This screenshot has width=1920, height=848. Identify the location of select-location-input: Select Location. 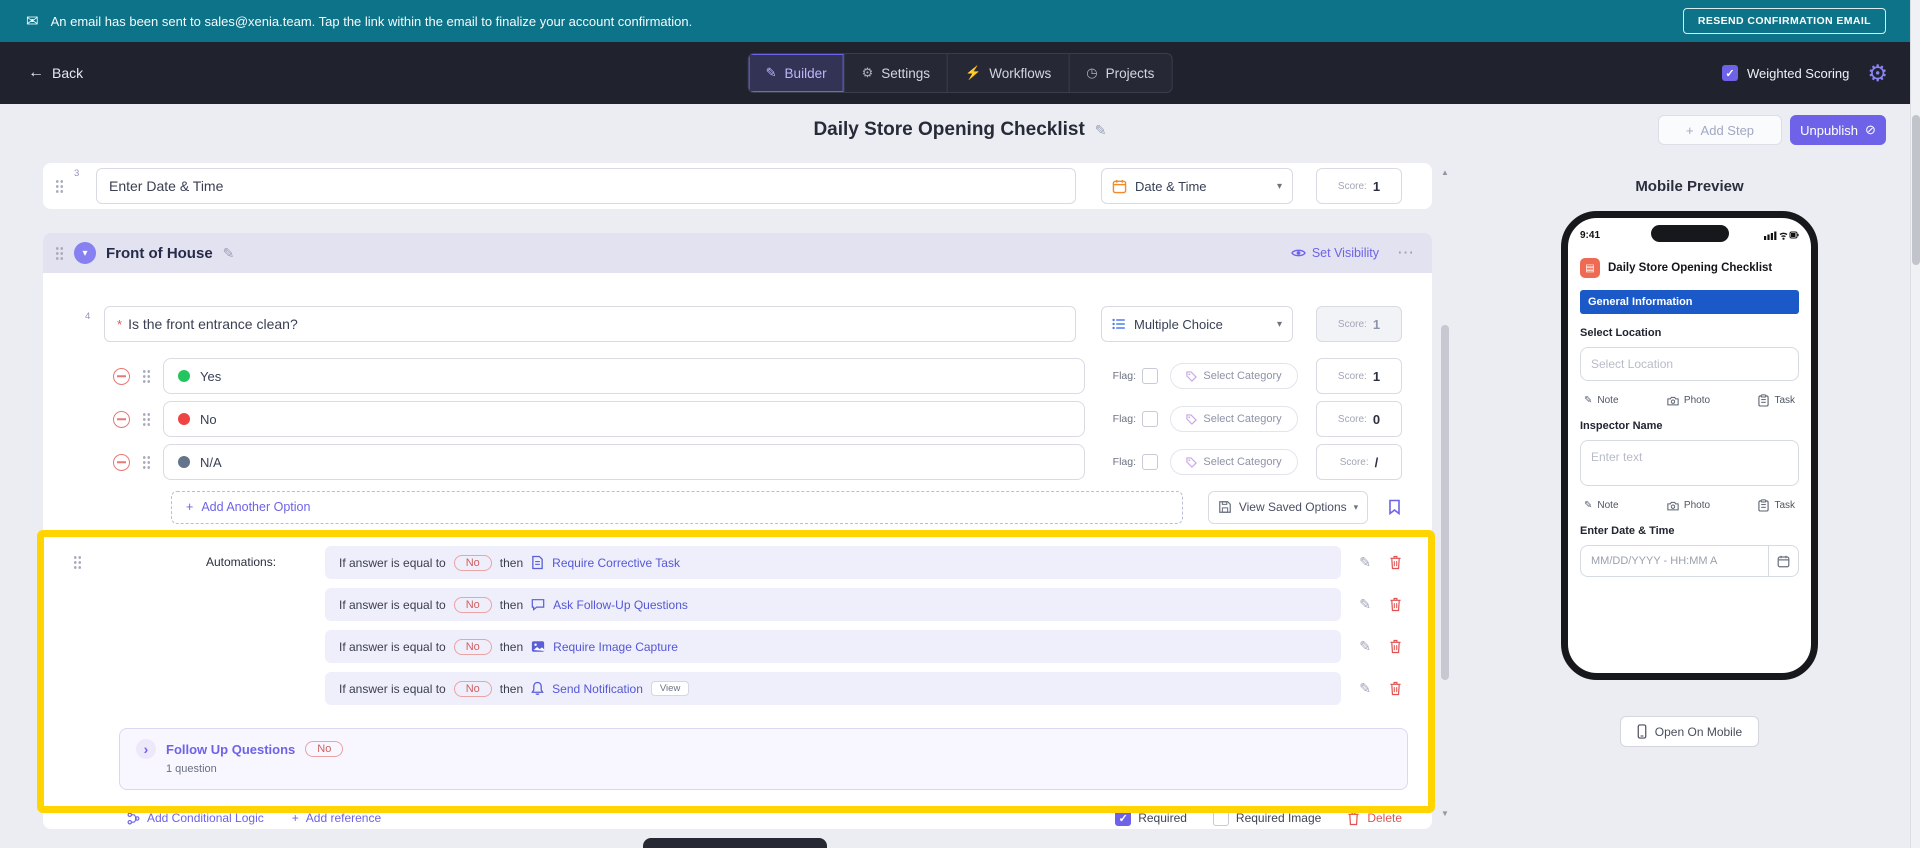
(1689, 364).